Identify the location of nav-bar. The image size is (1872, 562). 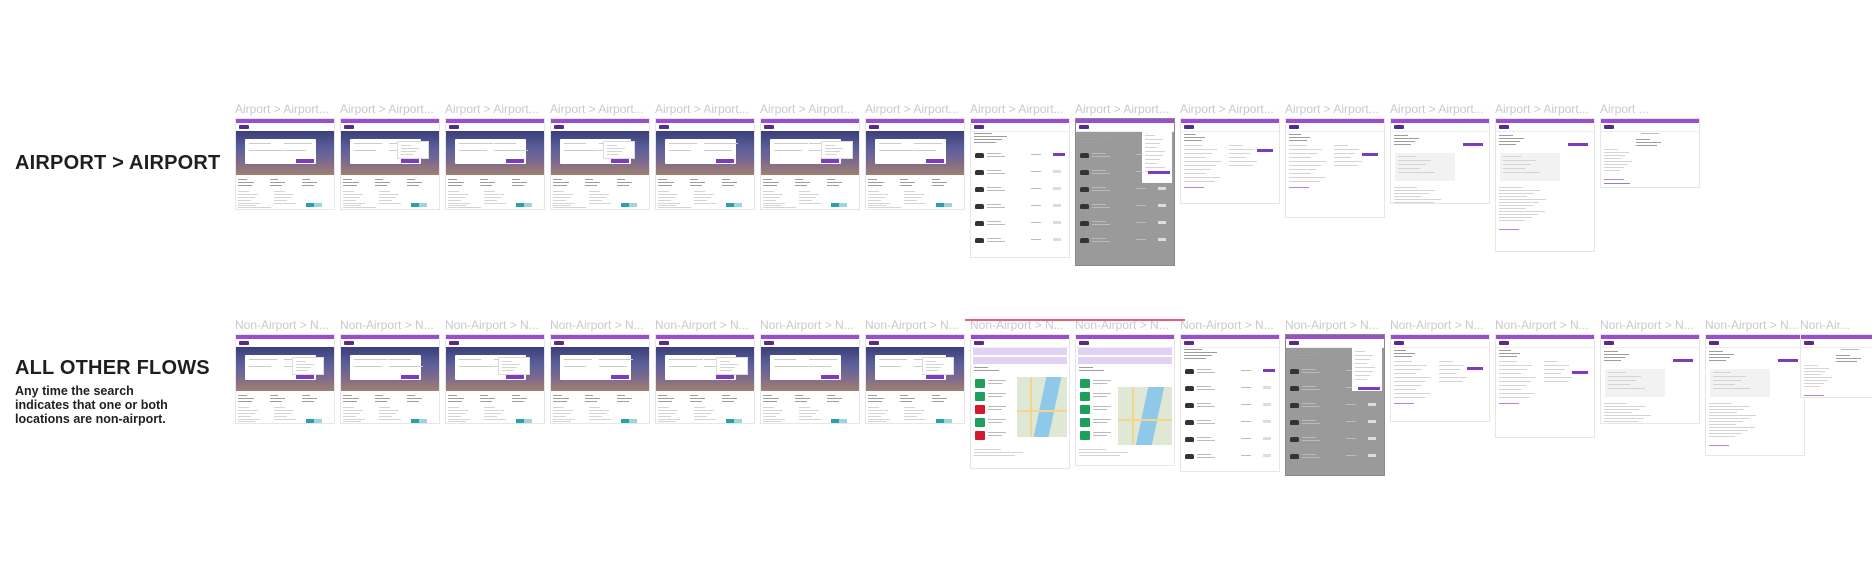
(1335, 127).